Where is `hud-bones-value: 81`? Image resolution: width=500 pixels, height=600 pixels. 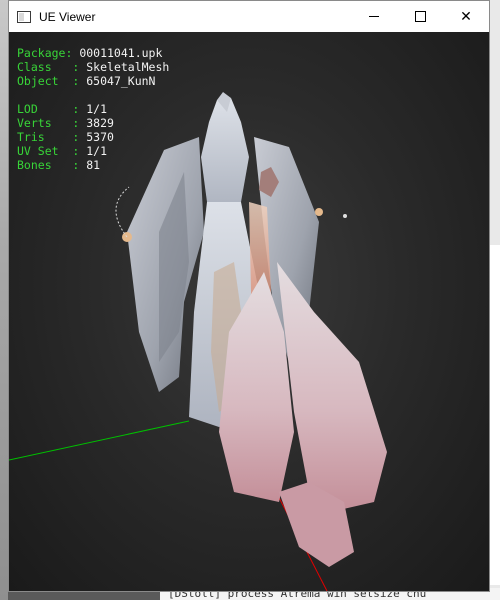 hud-bones-value: 81 is located at coordinates (93, 165).